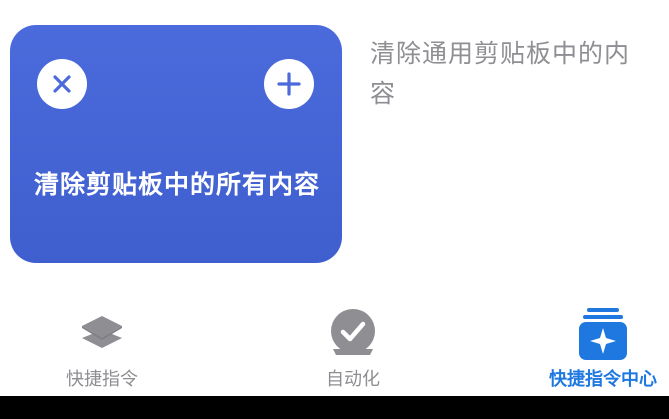 The image size is (669, 419). Describe the element at coordinates (353, 335) in the screenshot. I see `clock-check-icon` at that location.